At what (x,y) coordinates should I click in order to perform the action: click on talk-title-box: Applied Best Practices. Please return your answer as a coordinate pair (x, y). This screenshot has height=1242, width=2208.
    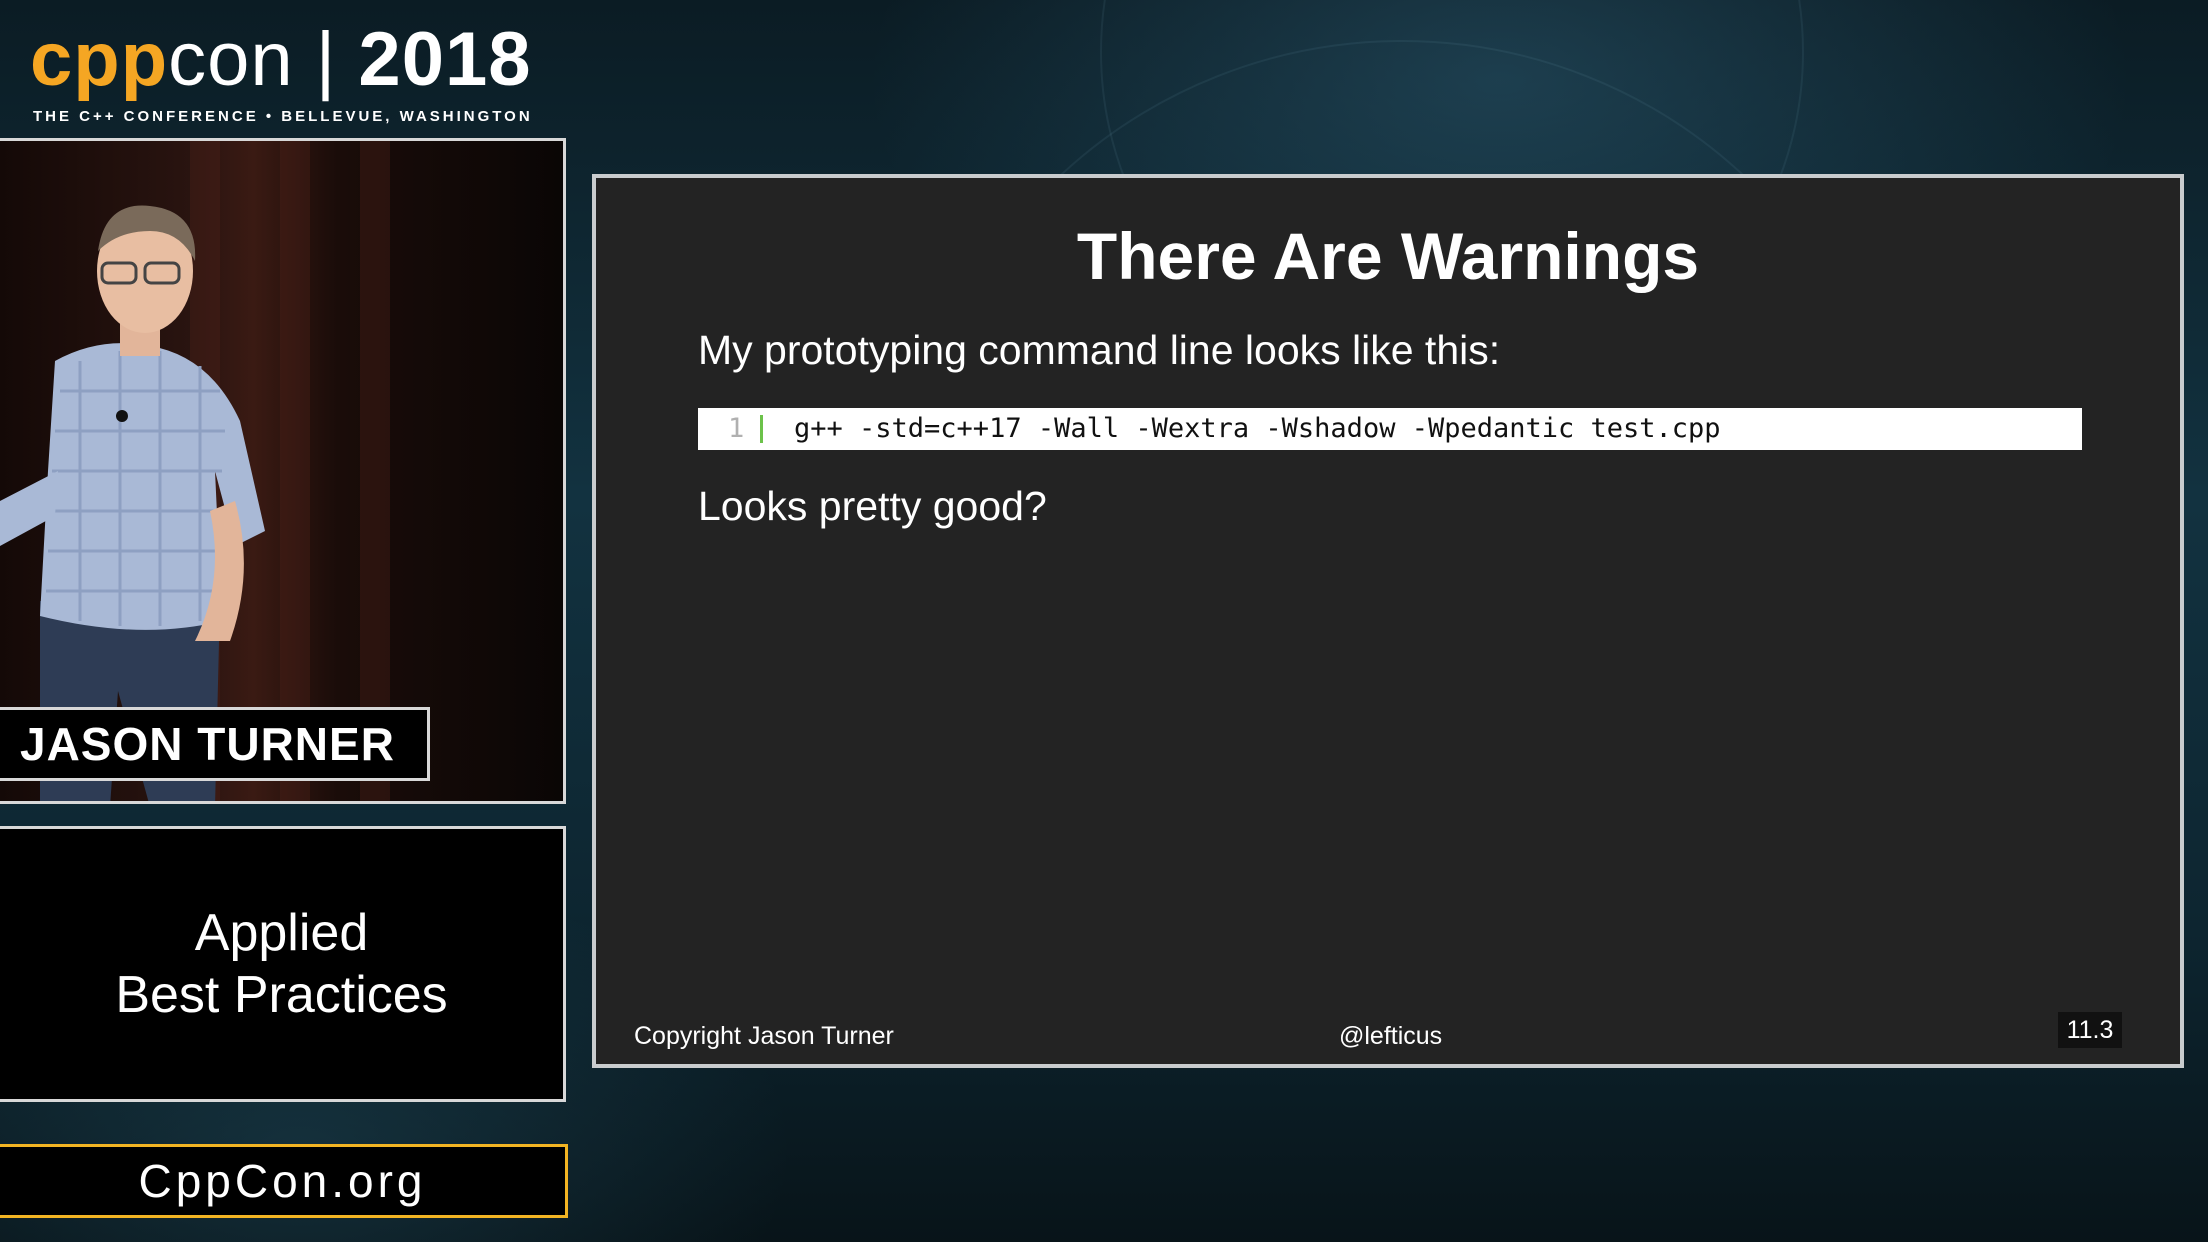
    Looking at the image, I should click on (283, 964).